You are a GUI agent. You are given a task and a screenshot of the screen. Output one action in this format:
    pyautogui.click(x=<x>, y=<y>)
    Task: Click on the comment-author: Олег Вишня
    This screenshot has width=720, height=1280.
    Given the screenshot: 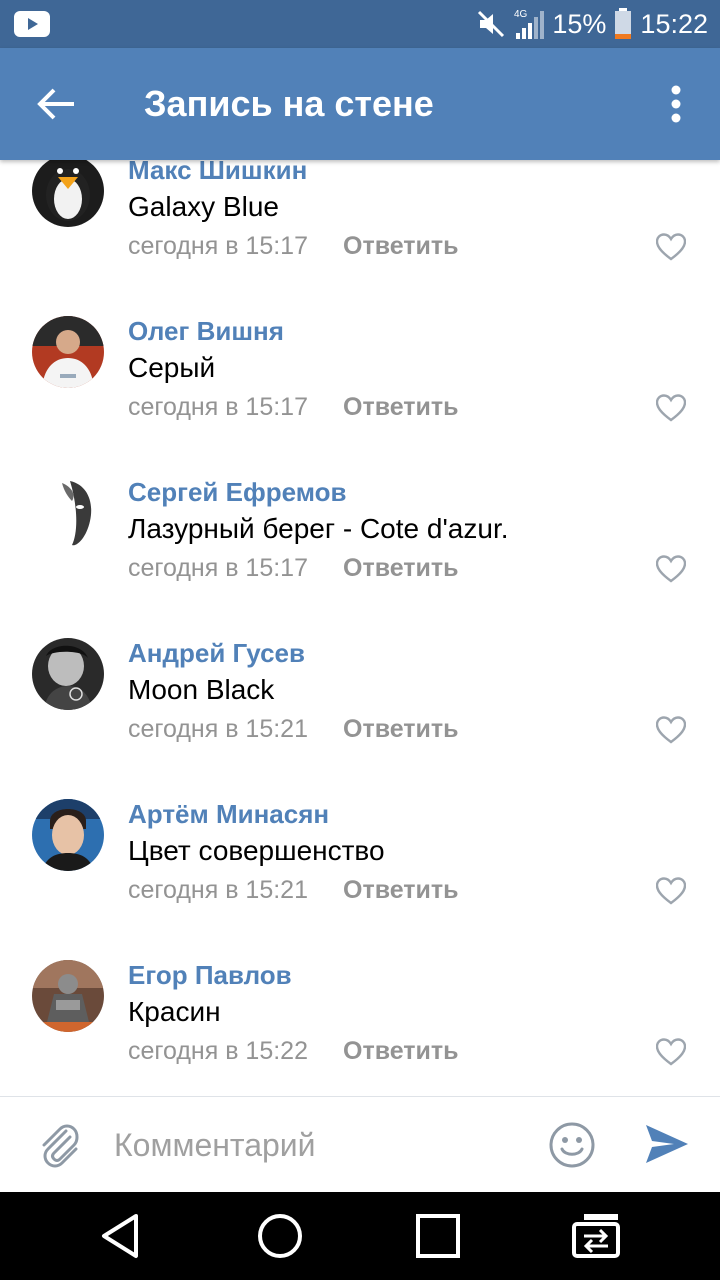 What is the action you would take?
    pyautogui.click(x=206, y=331)
    